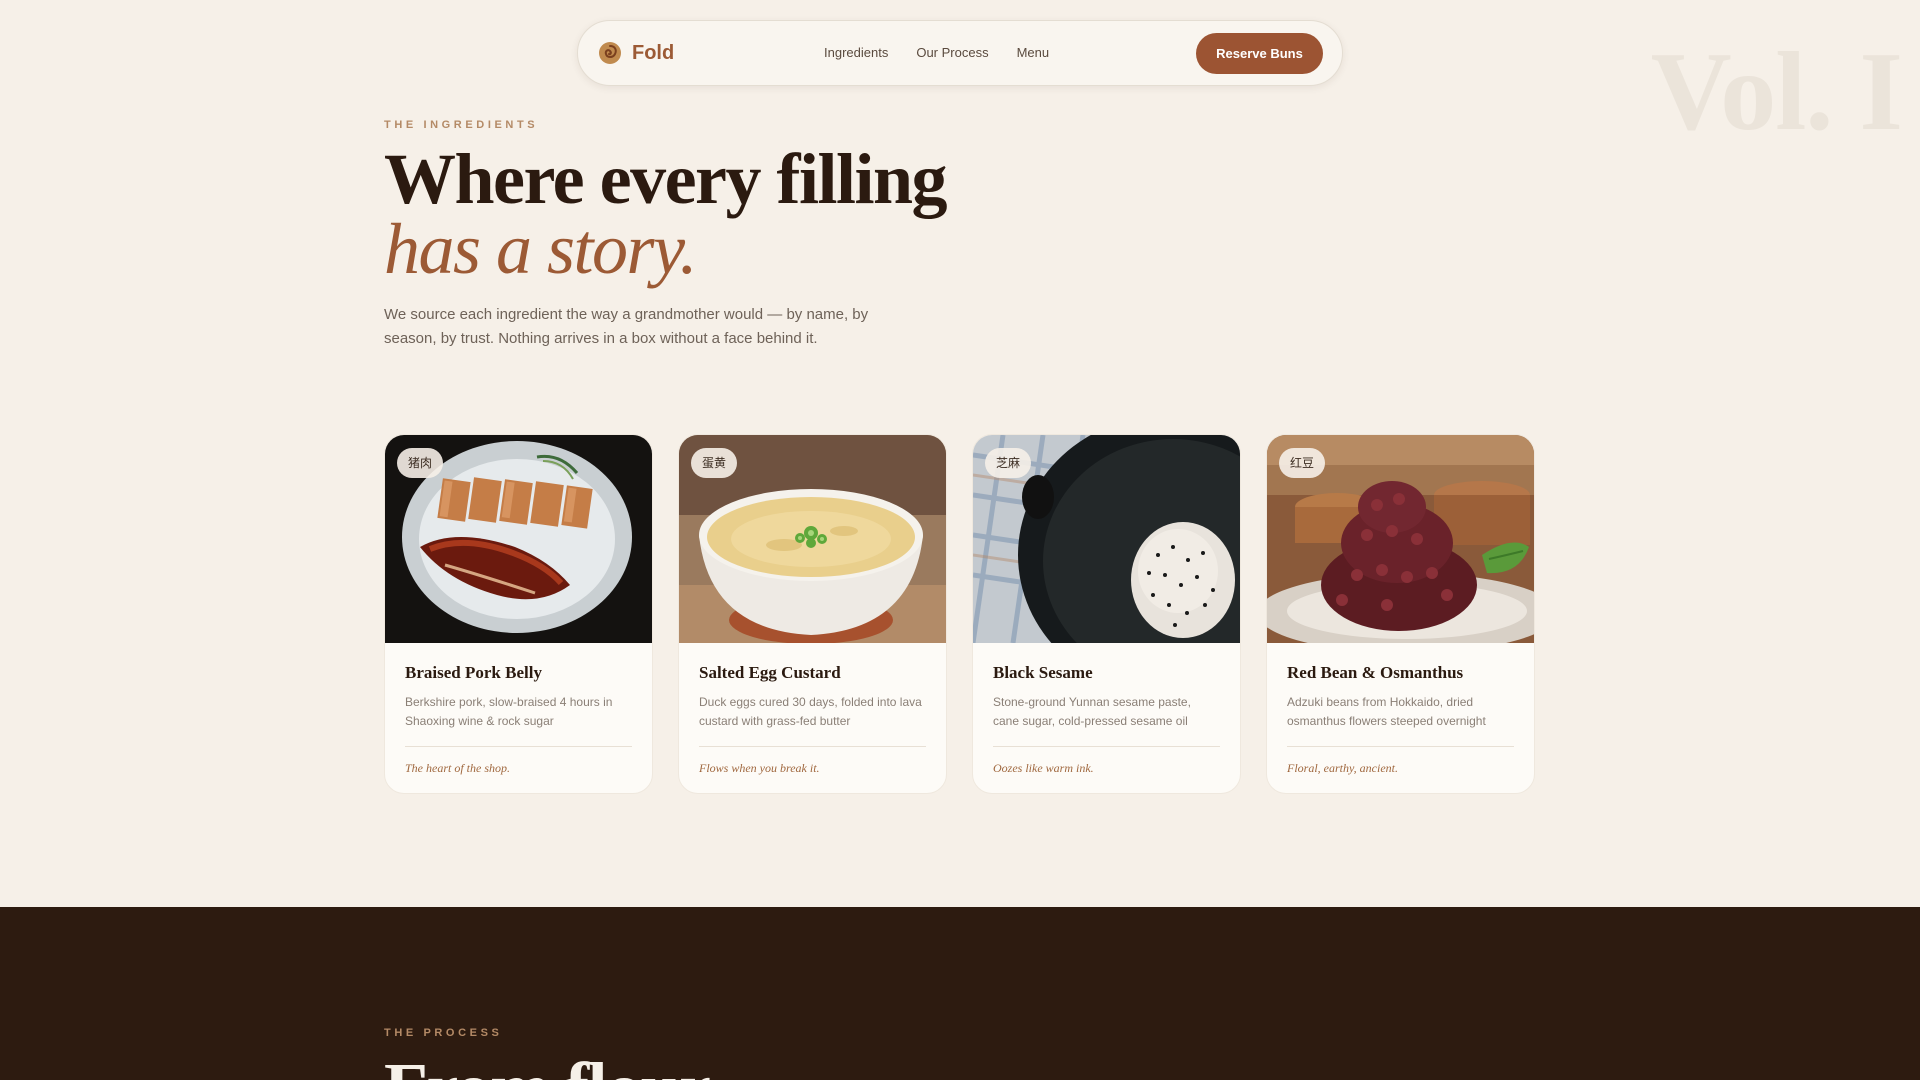 This screenshot has height=1080, width=1920. What do you see at coordinates (770, 672) in the screenshot?
I see `card-title: Salted Egg Custard` at bounding box center [770, 672].